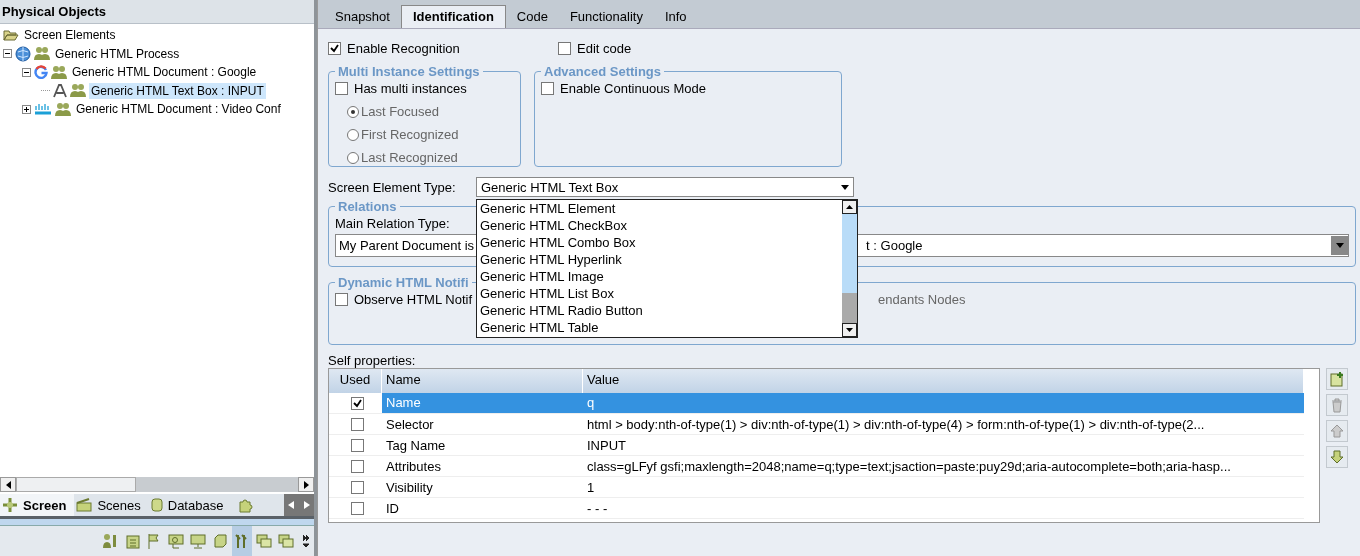 Image resolution: width=1360 pixels, height=556 pixels. What do you see at coordinates (409, 157) in the screenshot?
I see `radio-label: Last Recognized` at bounding box center [409, 157].